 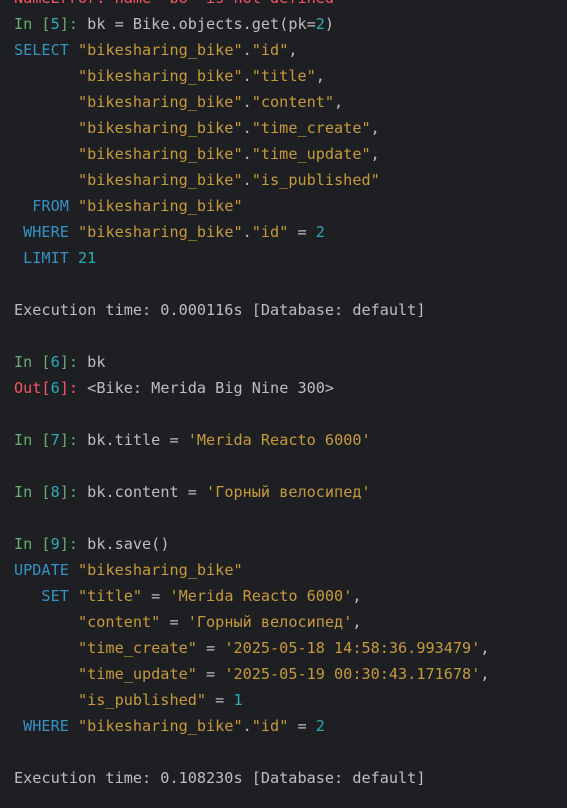 I want to click on console-token-str: "time_create", so click(x=311, y=128).